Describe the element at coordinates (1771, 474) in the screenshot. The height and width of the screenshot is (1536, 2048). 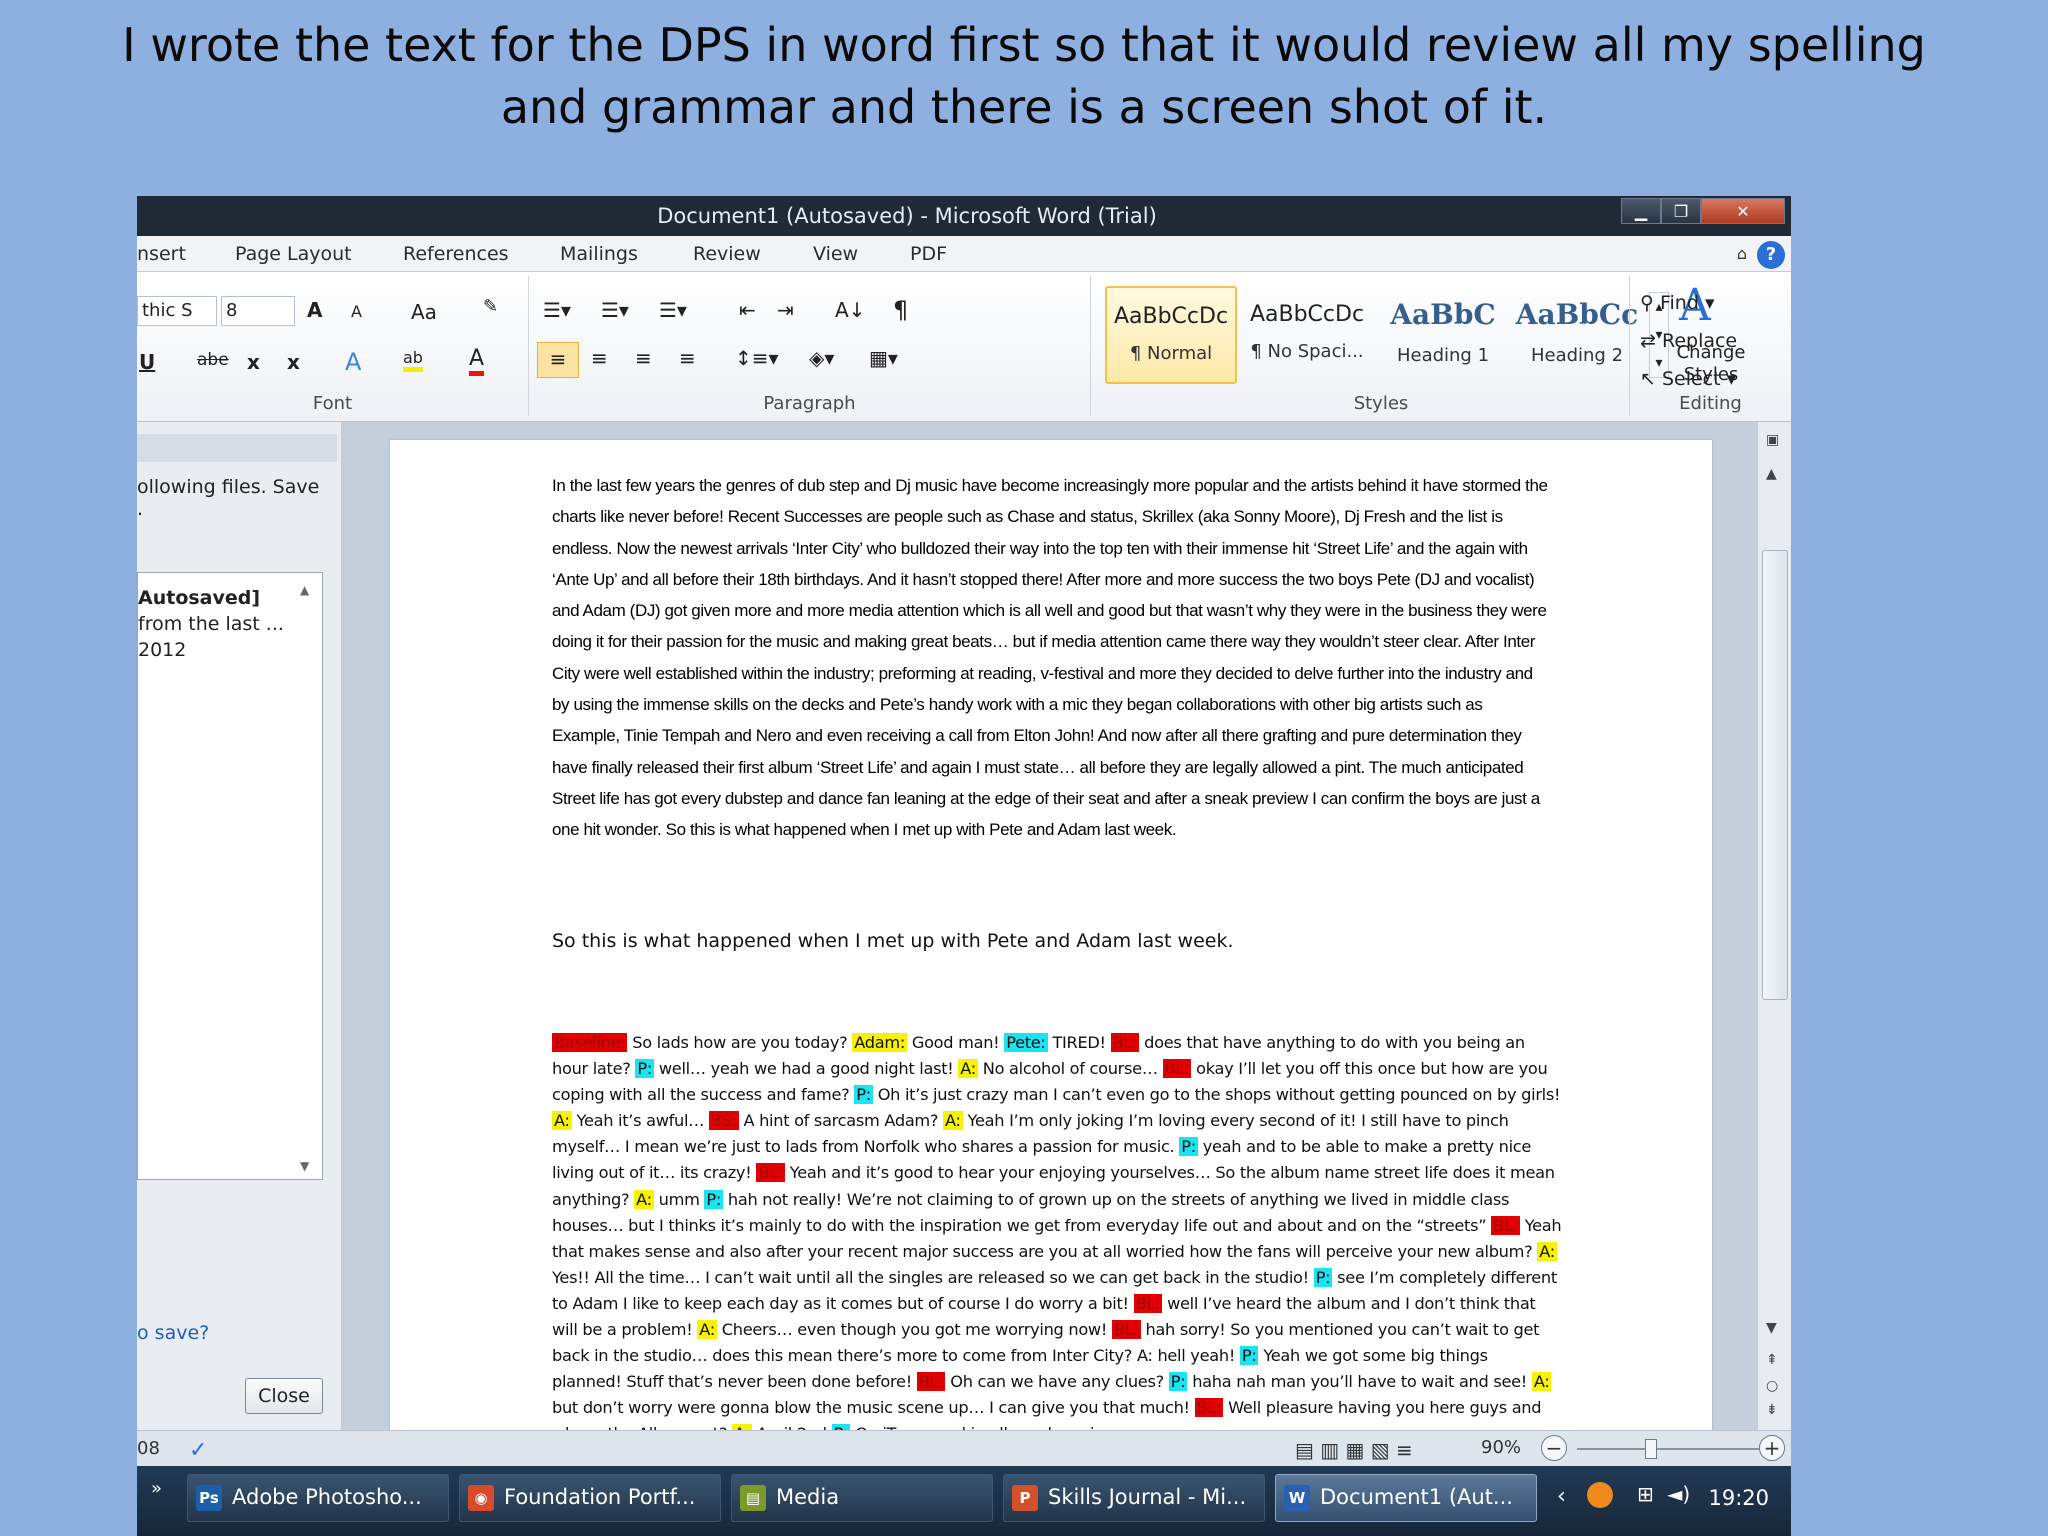
I see `scroll-up-arrow-icon: ▲` at that location.